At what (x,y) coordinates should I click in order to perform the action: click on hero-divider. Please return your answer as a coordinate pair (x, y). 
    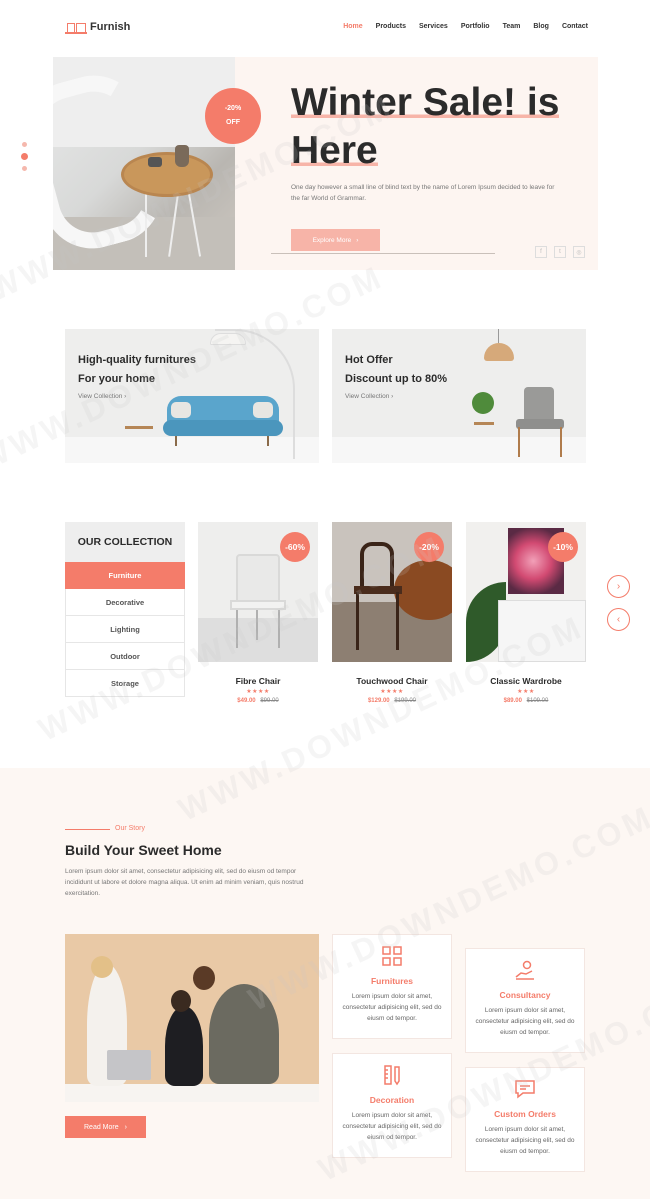
    Looking at the image, I should click on (383, 253).